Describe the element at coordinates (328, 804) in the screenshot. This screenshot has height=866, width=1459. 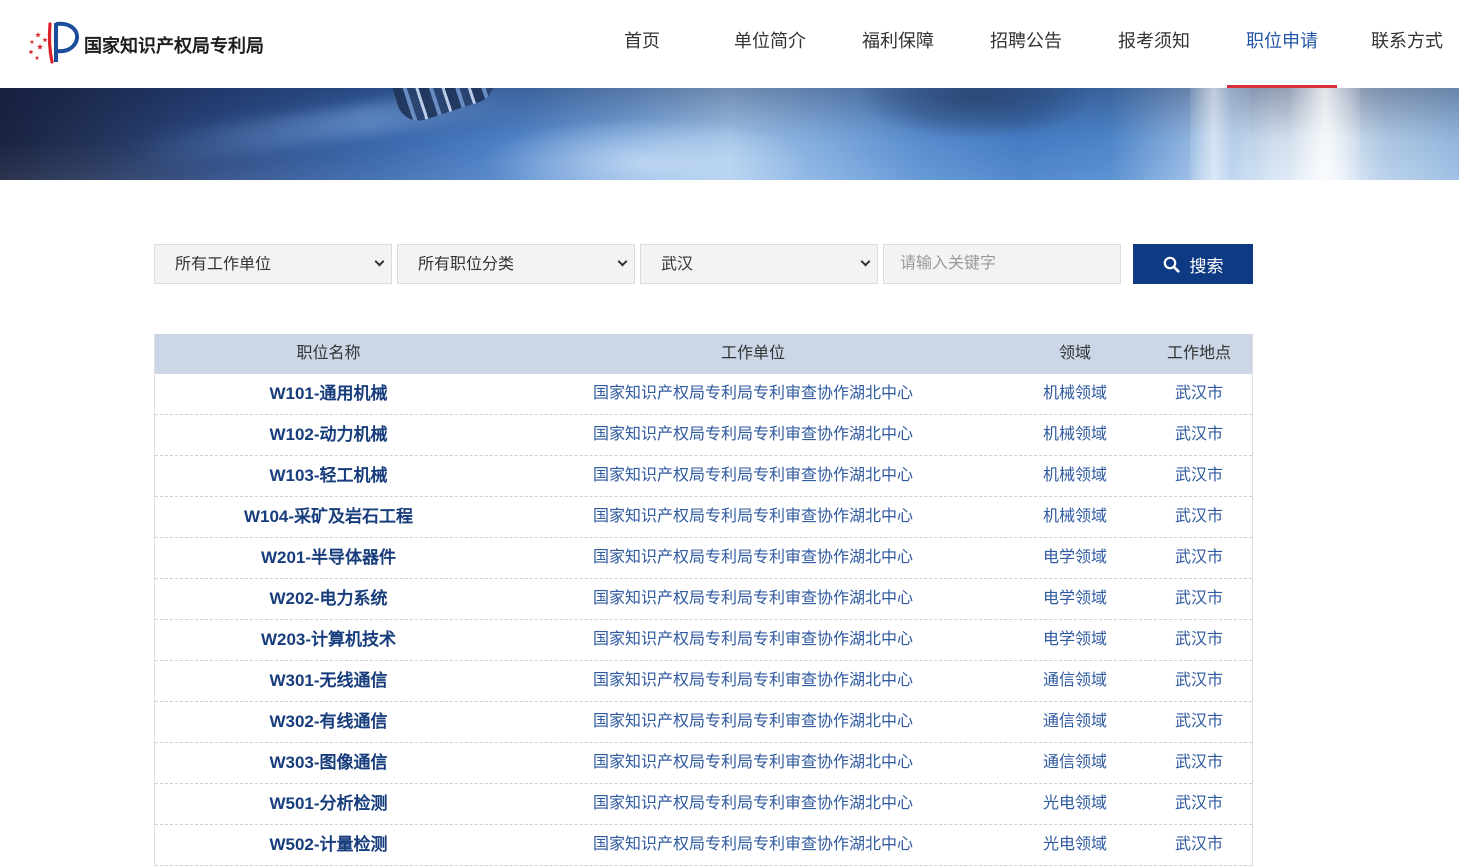
I see `position-name-link: W501-分析检测` at that location.